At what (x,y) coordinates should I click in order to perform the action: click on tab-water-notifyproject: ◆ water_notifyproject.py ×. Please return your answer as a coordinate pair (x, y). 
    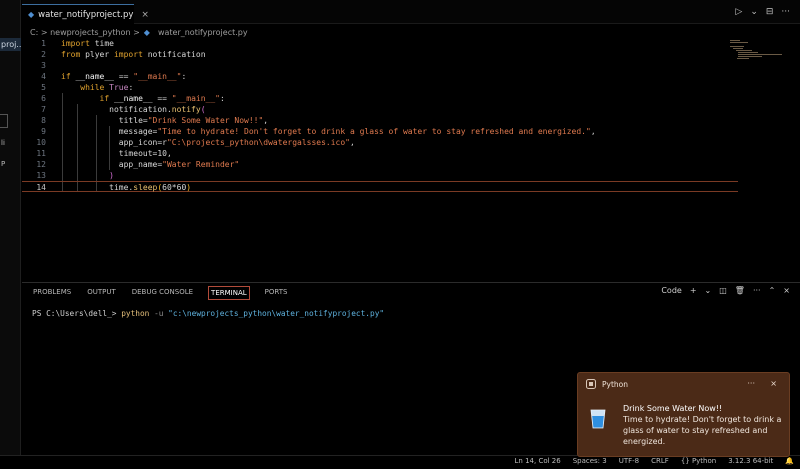
    Looking at the image, I should click on (85, 14).